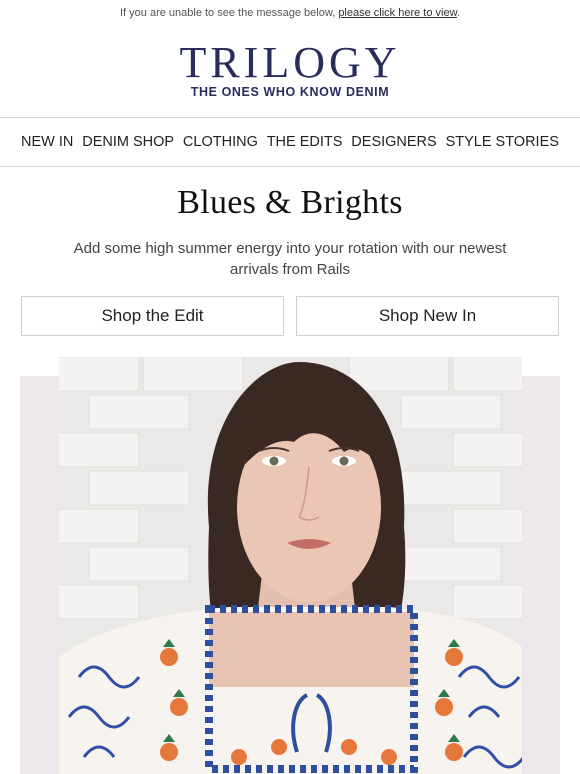  I want to click on shop-the-edit-button: Shop the Edit, so click(152, 316).